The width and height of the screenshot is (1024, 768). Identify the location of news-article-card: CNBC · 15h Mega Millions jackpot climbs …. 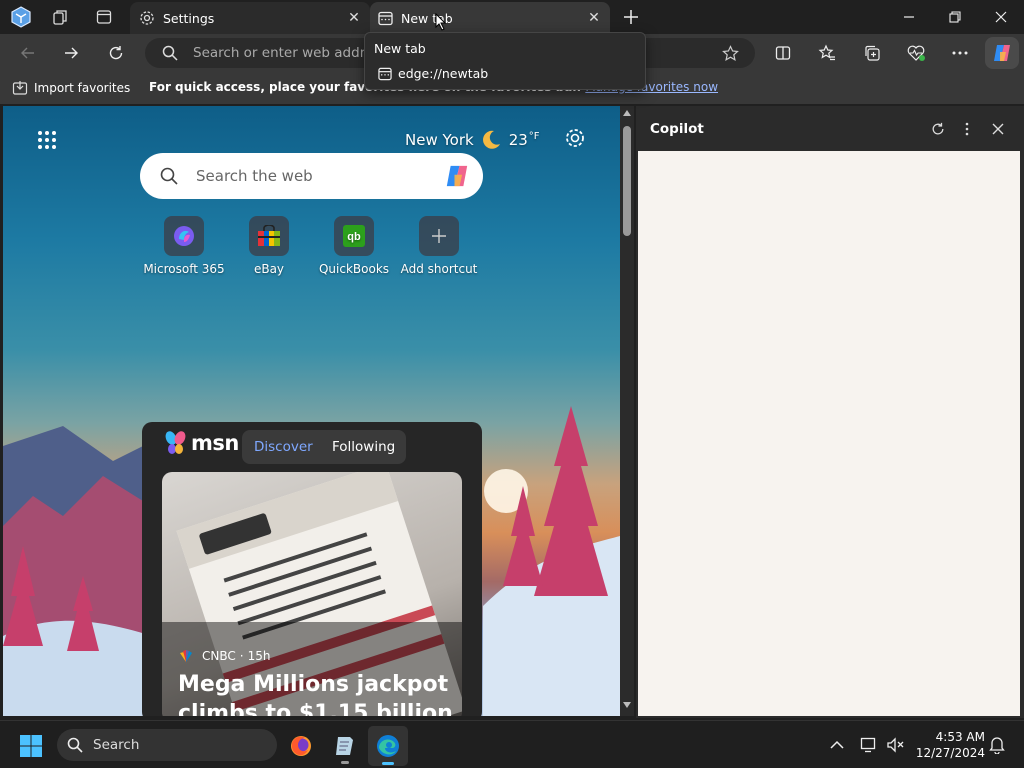
(312, 594).